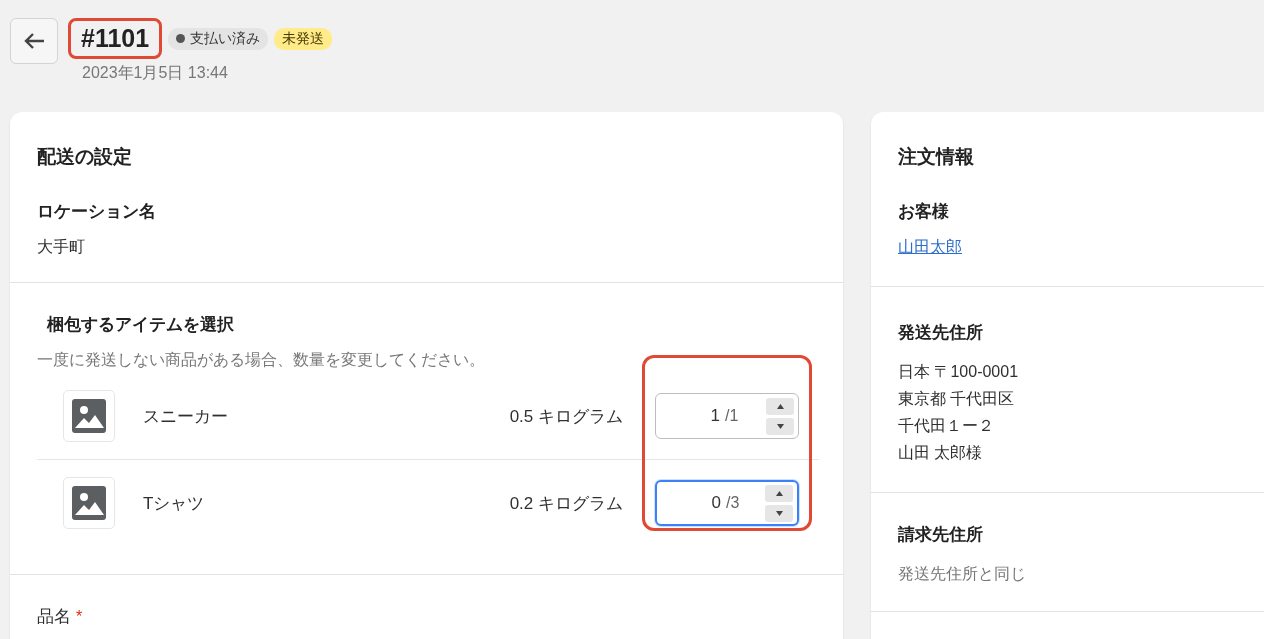  I want to click on quantity-input: 1, so click(692, 416).